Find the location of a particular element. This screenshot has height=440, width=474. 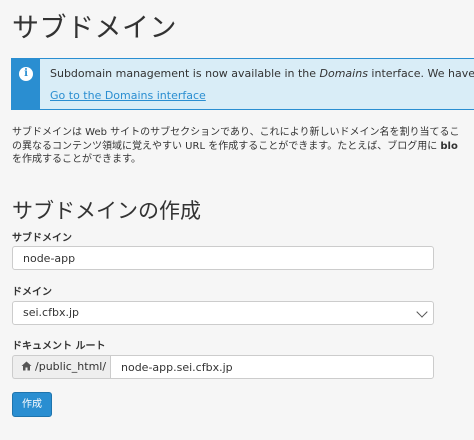

docroot-prefix: /public_html/ is located at coordinates (61, 367).